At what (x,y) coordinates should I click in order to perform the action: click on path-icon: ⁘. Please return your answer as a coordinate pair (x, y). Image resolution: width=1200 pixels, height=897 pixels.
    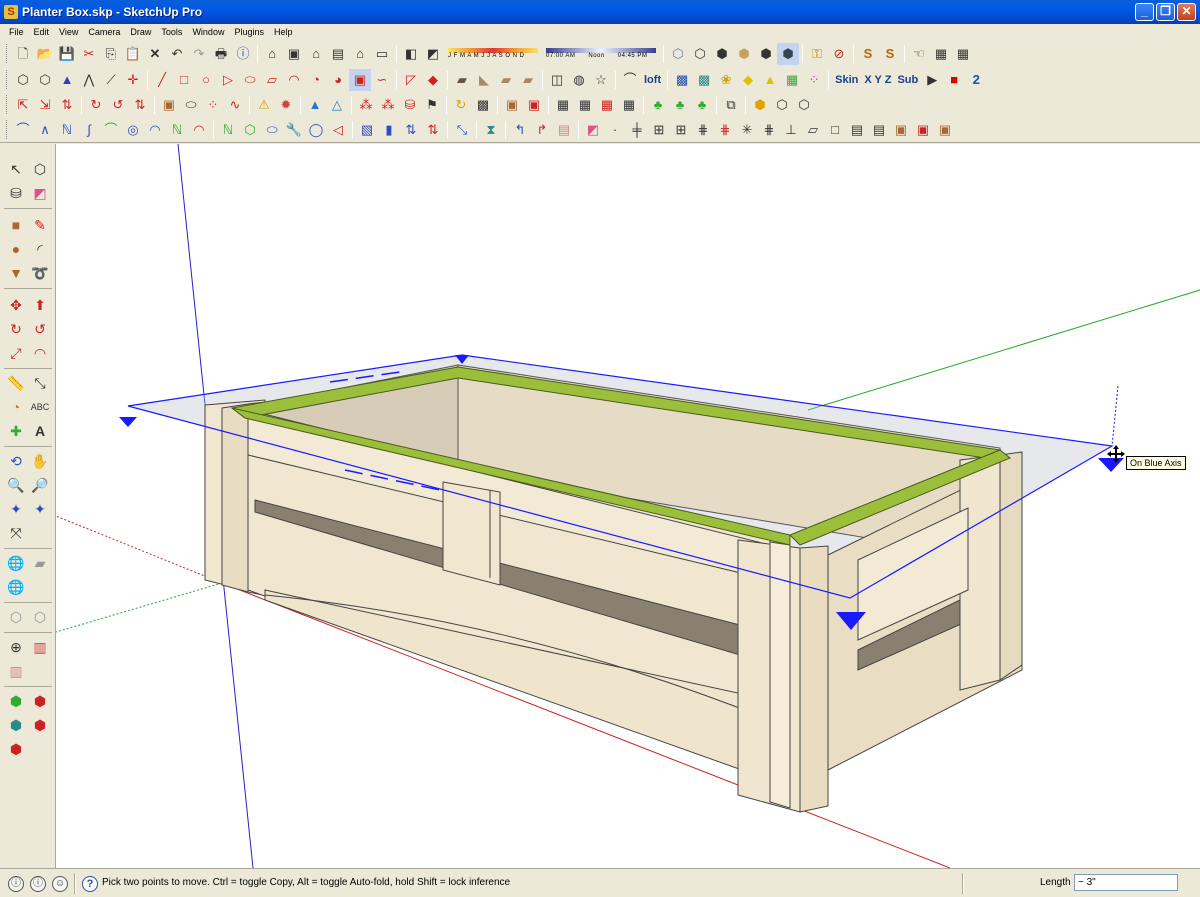
    Looking at the image, I should click on (213, 105).